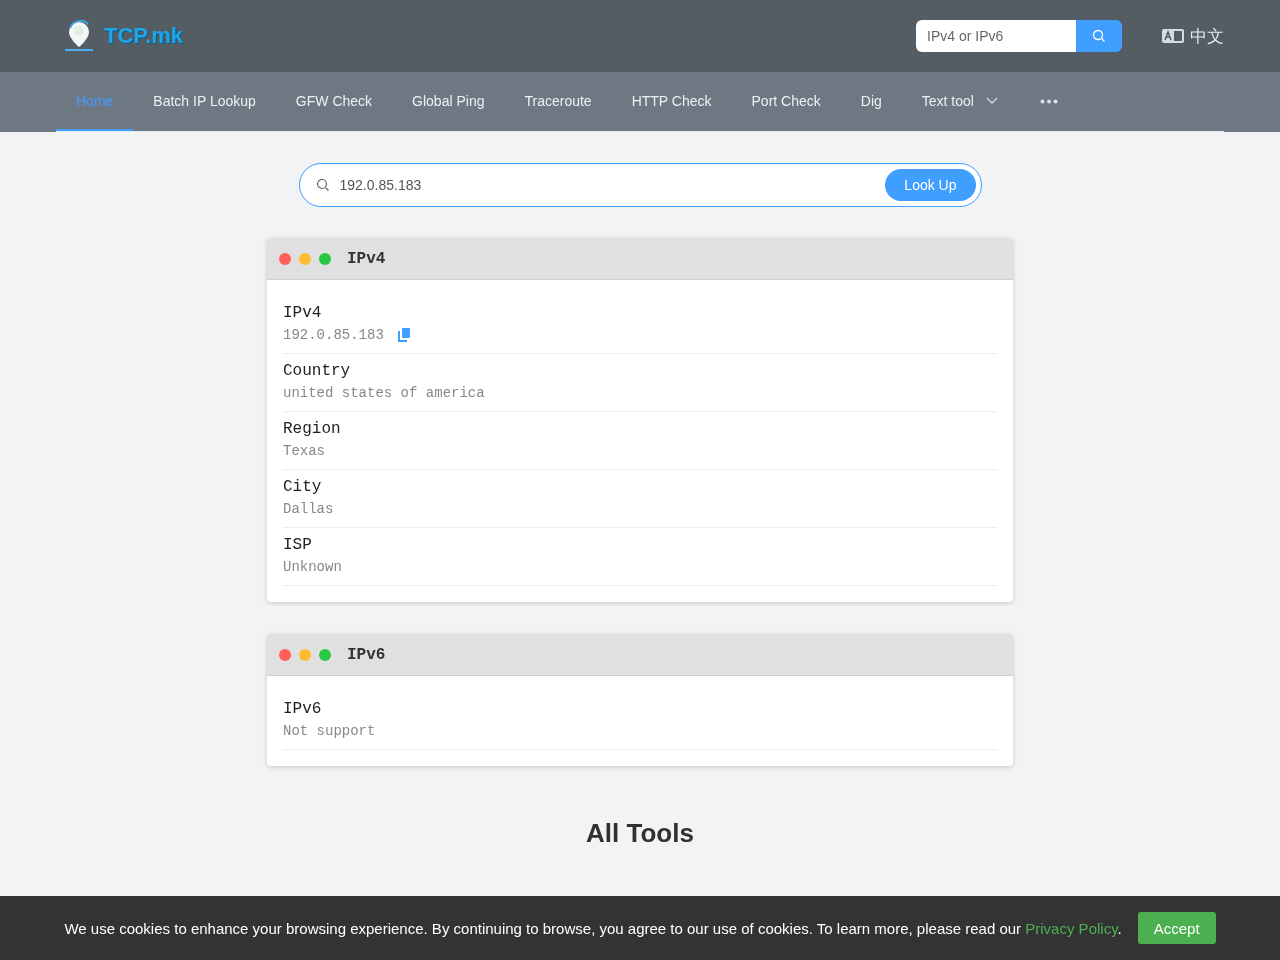 The height and width of the screenshot is (960, 1280). What do you see at coordinates (308, 509) in the screenshot?
I see `field-value: Dallas` at bounding box center [308, 509].